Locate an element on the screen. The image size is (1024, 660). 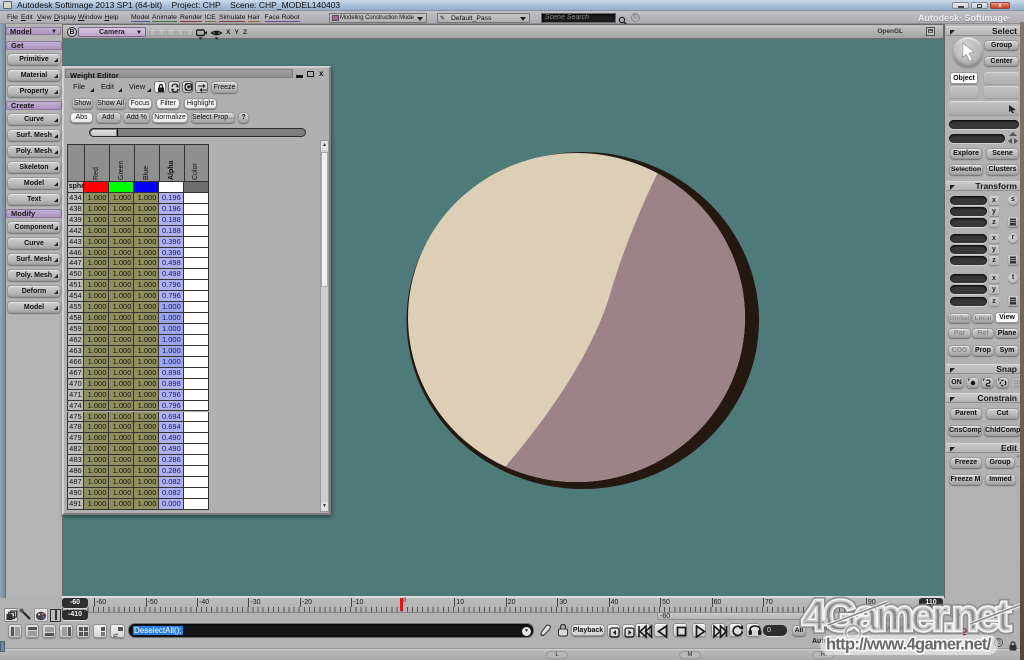
svg-text: http://www.4gamer.net/ is located at coordinates (909, 645).